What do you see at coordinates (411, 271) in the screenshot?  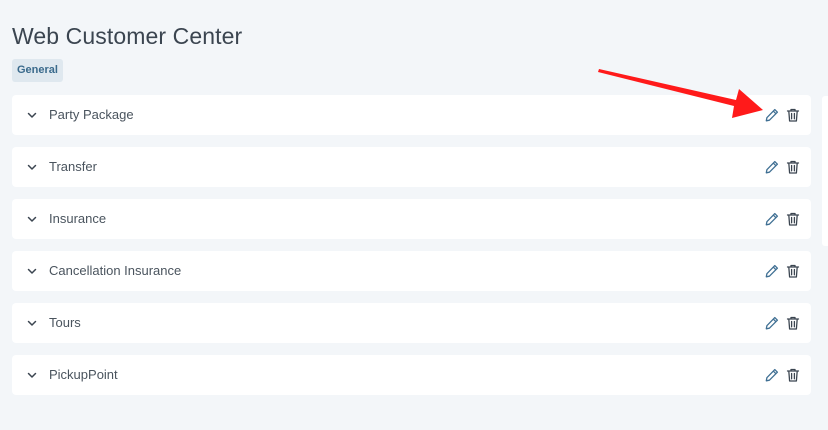 I see `list-item-cancellation-insurance: Cancellation Insurance` at bounding box center [411, 271].